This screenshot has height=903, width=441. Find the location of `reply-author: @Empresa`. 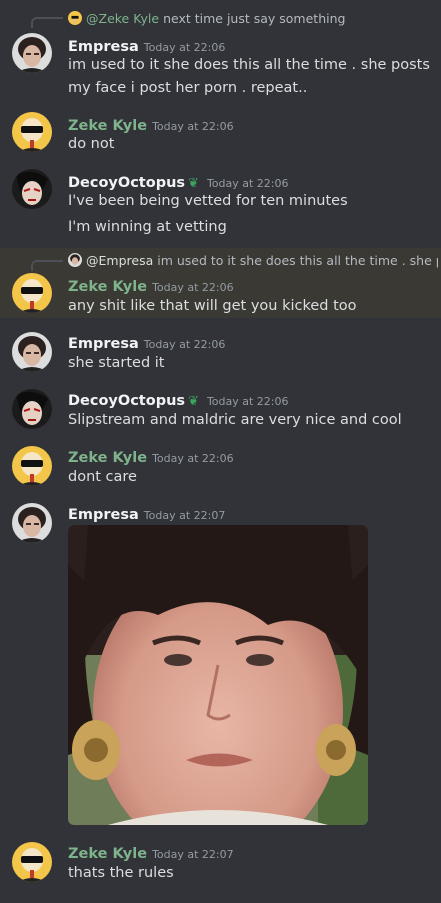

reply-author: @Empresa is located at coordinates (119, 260).